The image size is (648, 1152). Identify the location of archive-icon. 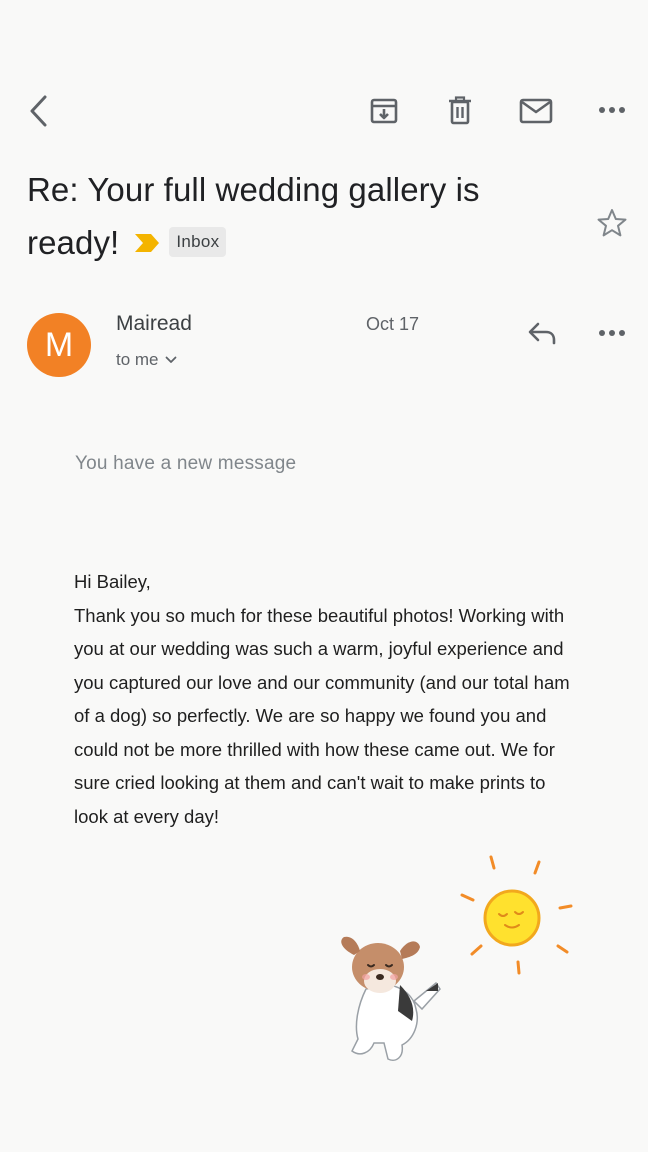
(384, 111).